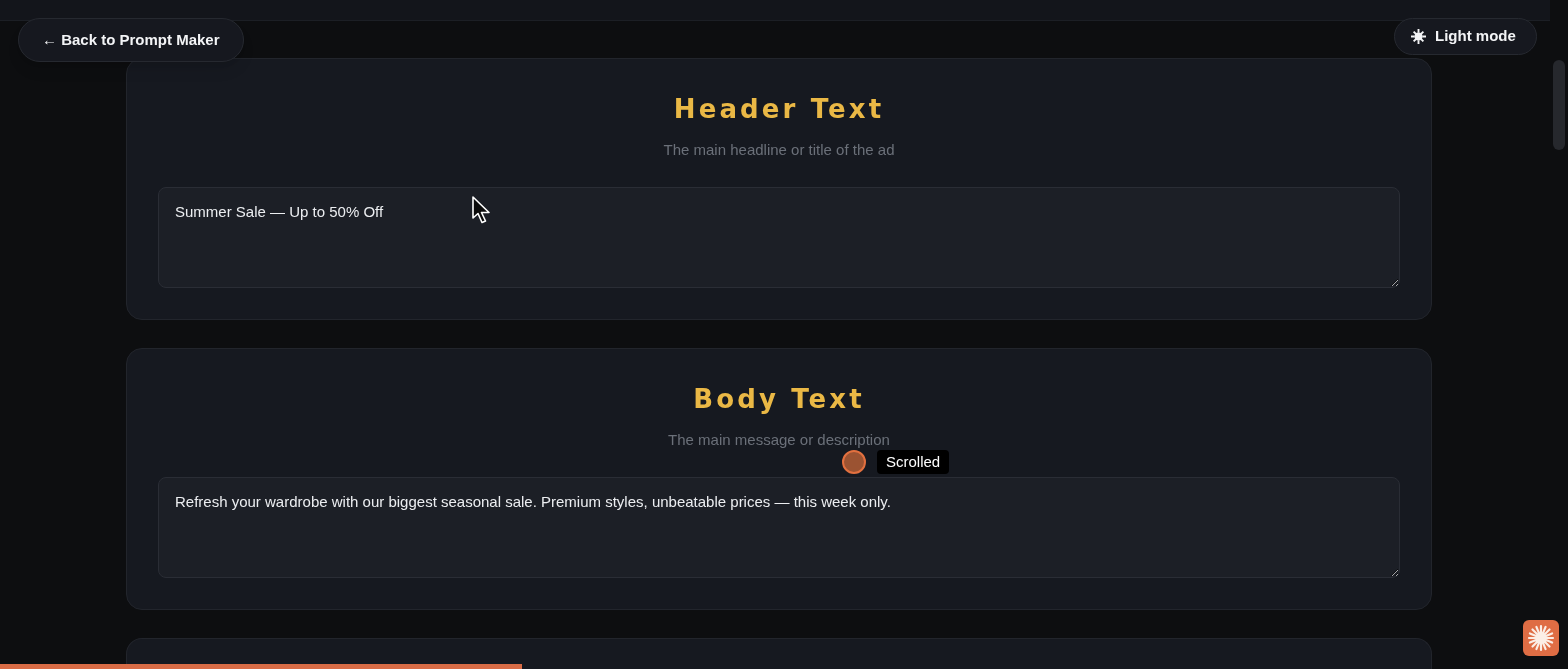  Describe the element at coordinates (779, 527) in the screenshot. I see `text-area: Refresh your wardrobe with our biggest seasonal sale. Premium styles, unbeatable prices — this week only.` at that location.